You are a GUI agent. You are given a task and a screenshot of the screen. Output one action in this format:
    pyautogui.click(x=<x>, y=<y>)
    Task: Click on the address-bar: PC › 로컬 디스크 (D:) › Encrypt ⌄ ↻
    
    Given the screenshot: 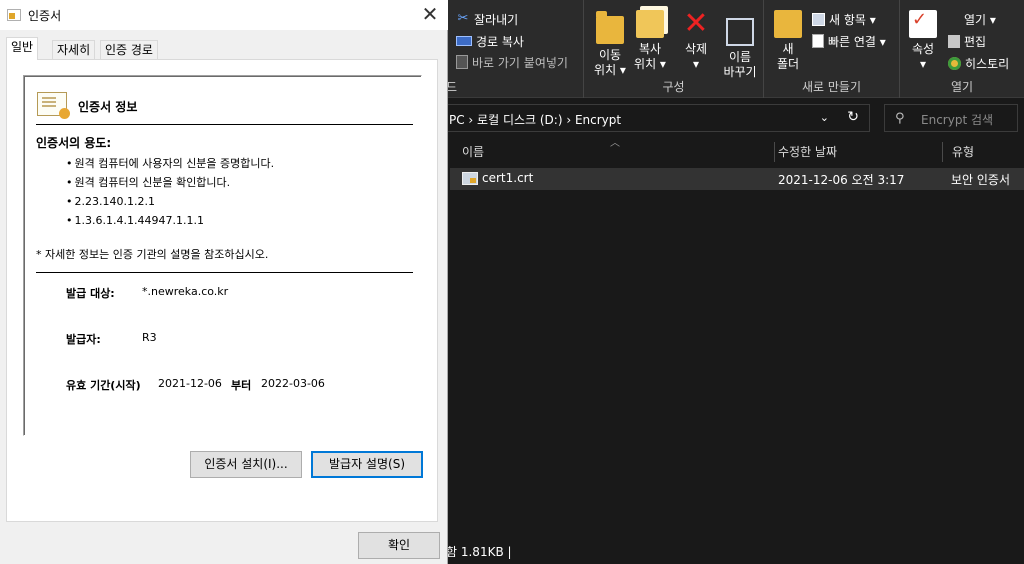 What is the action you would take?
    pyautogui.click(x=655, y=118)
    